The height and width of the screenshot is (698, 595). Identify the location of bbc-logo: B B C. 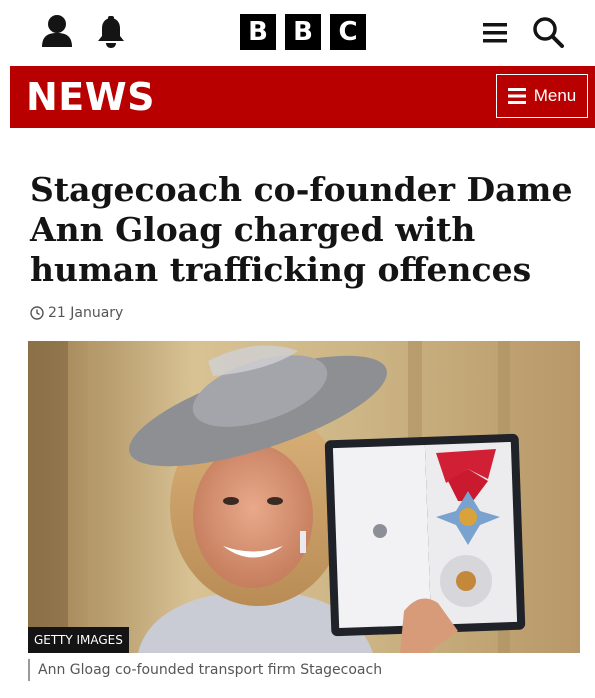
(303, 32).